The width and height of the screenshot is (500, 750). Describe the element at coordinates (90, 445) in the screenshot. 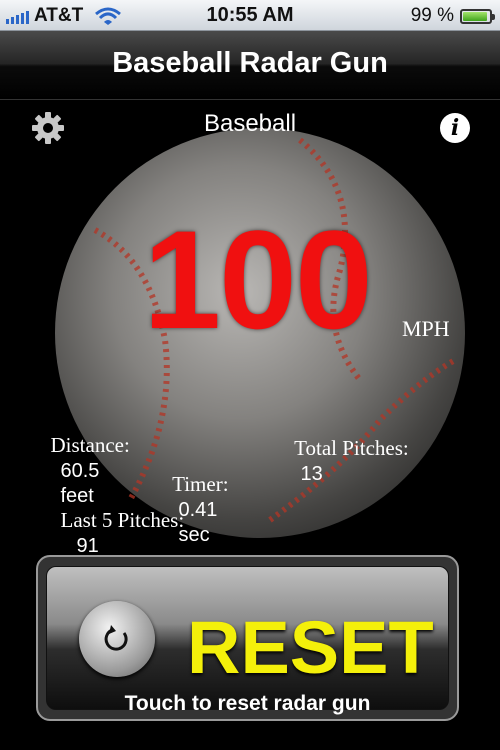

I see `distance-label: Distance:` at that location.